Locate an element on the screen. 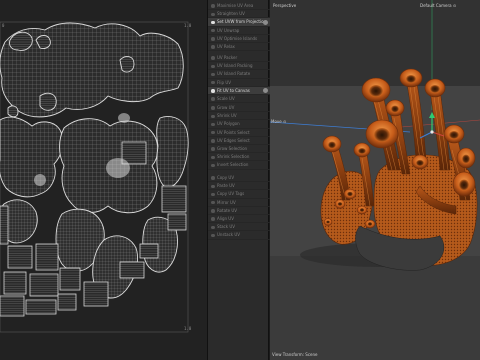  tool-label: Rotate UV is located at coordinates (227, 210).